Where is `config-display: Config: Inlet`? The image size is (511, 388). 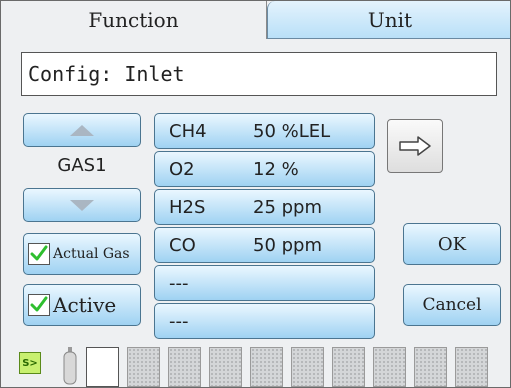 config-display: Config: Inlet is located at coordinates (259, 74).